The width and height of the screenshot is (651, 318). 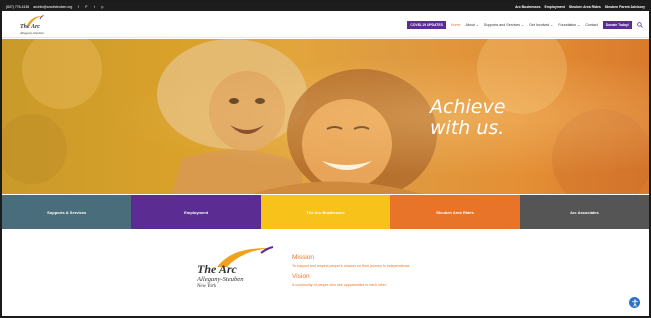 What do you see at coordinates (78, 7) in the screenshot?
I see `facebook-icon: f` at bounding box center [78, 7].